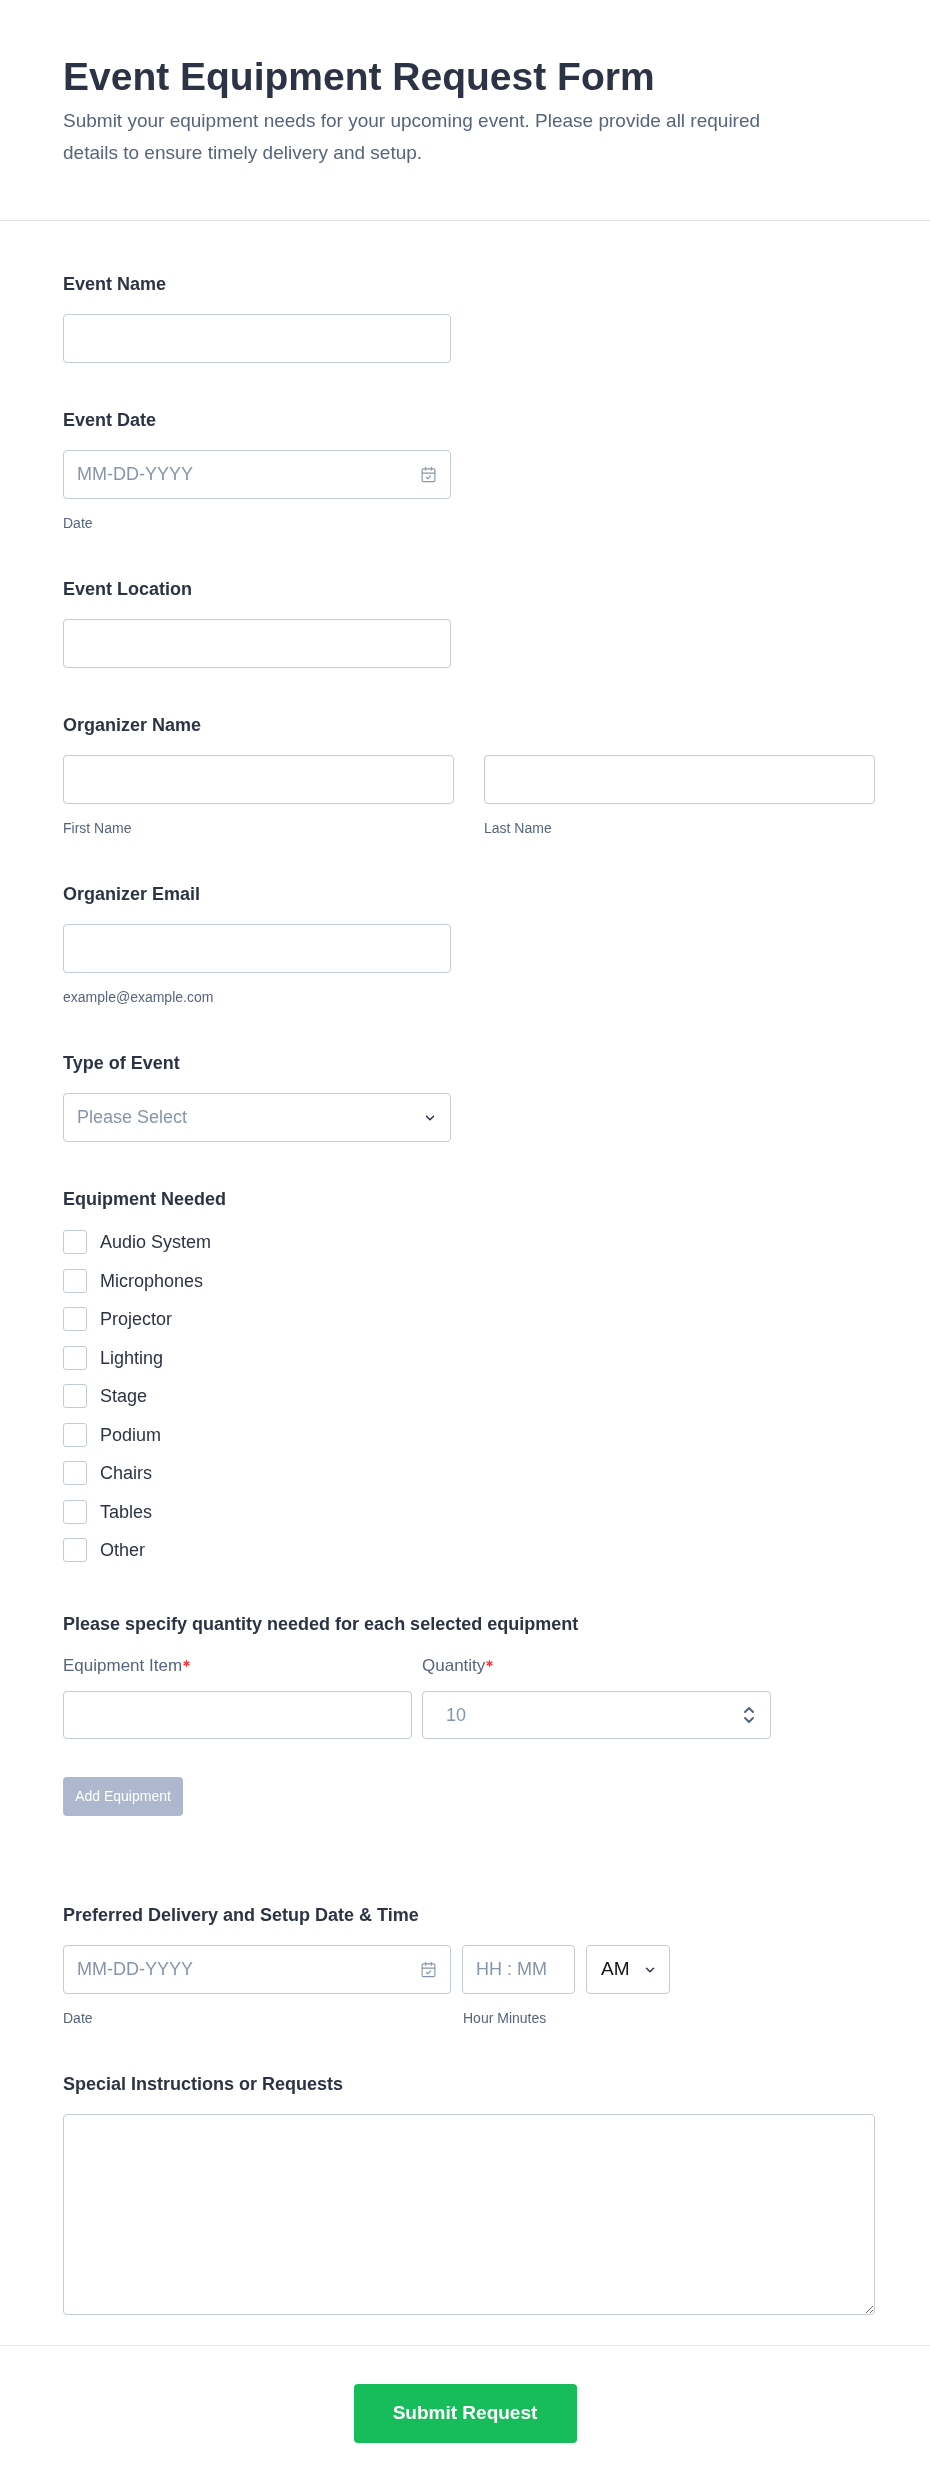 The image size is (930, 2491). What do you see at coordinates (131, 1435) in the screenshot?
I see `option-label: Podium` at bounding box center [131, 1435].